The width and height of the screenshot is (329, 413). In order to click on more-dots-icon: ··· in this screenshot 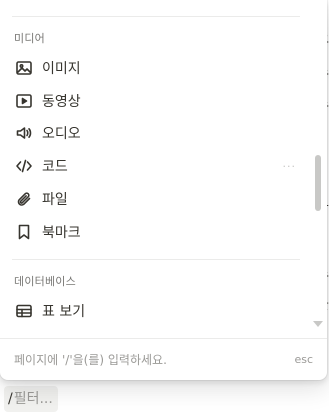, I will do `click(290, 166)`.